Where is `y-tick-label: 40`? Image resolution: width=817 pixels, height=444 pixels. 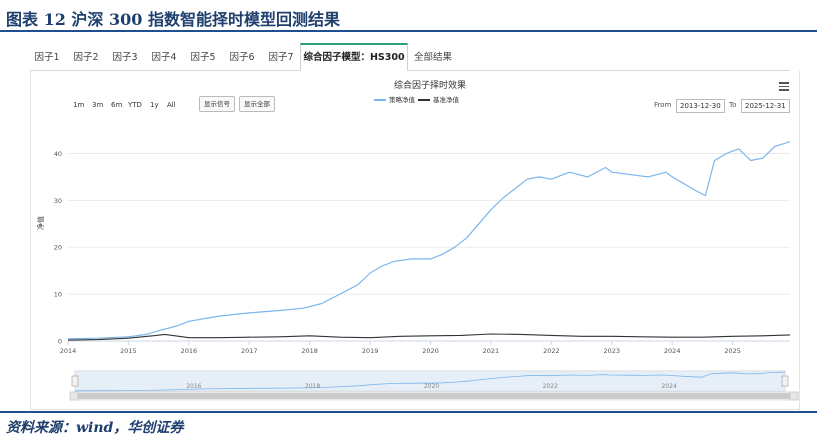
y-tick-label: 40 is located at coordinates (58, 154).